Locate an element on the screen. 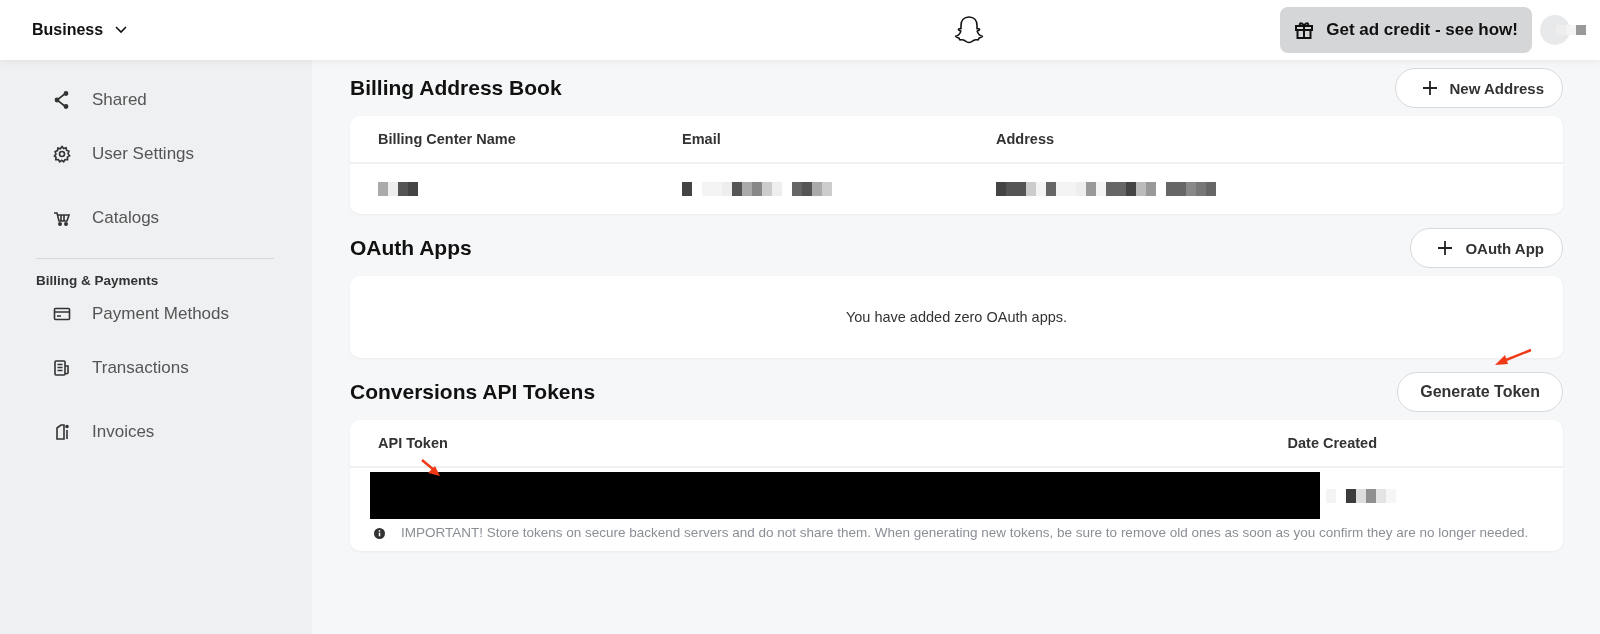 The image size is (1600, 634). generate-token-button: Generate Token is located at coordinates (1480, 392).